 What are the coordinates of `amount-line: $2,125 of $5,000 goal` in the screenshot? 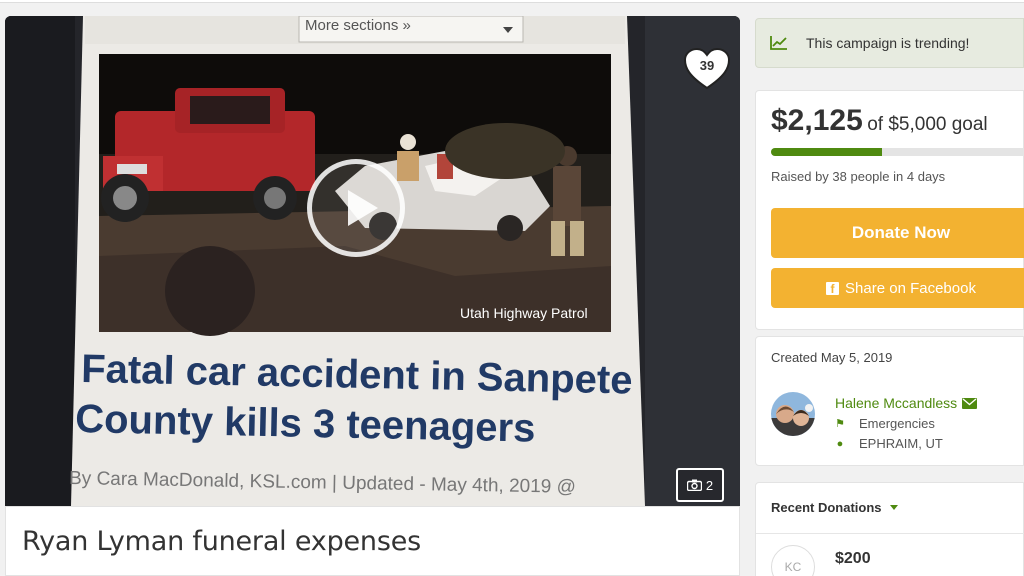 It's located at (879, 121).